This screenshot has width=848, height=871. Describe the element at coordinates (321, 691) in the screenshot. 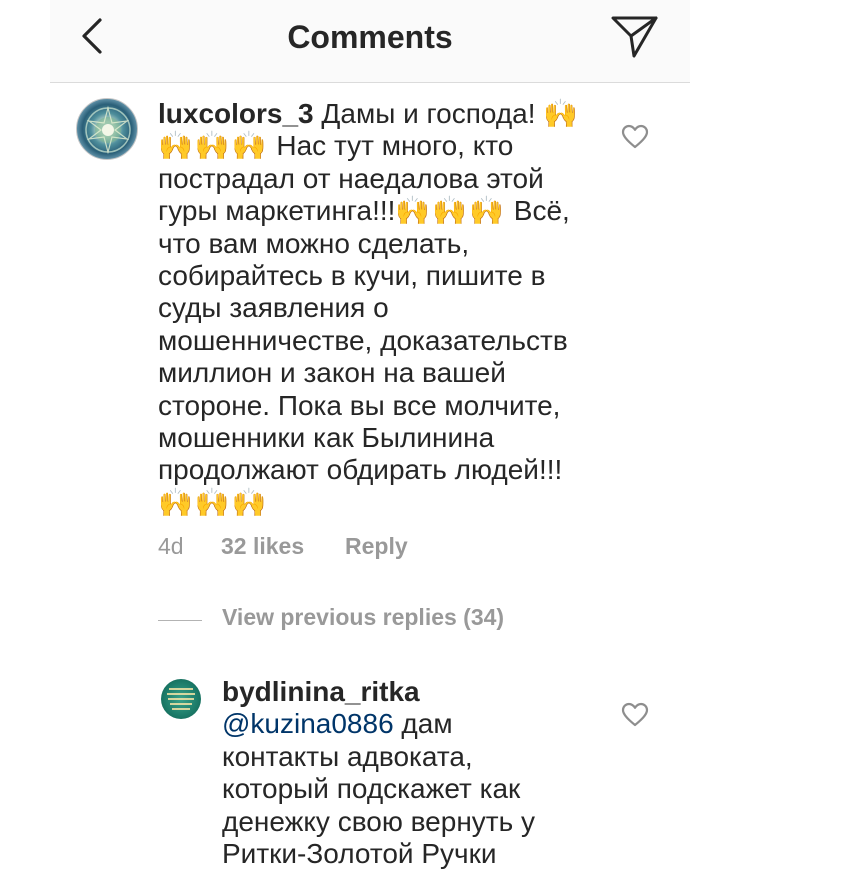

I see `reply-username: bydlinina_ritka` at that location.